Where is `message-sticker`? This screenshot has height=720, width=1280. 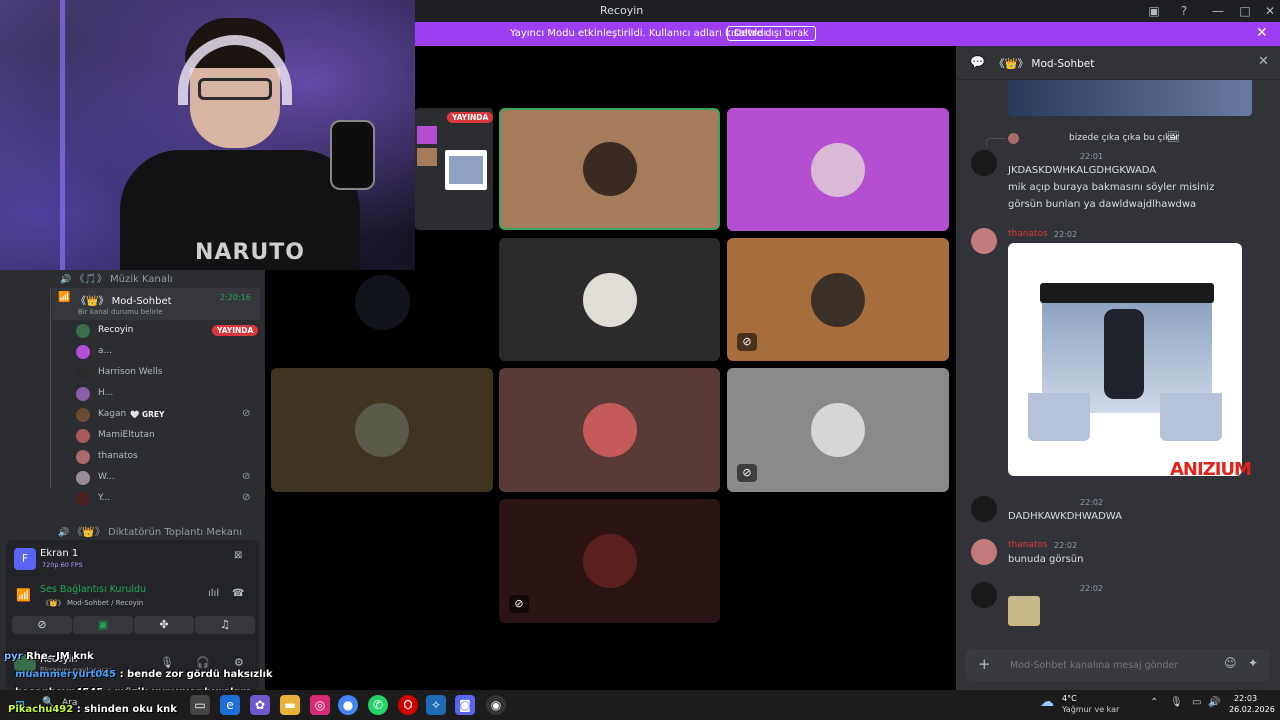 message-sticker is located at coordinates (1024, 611).